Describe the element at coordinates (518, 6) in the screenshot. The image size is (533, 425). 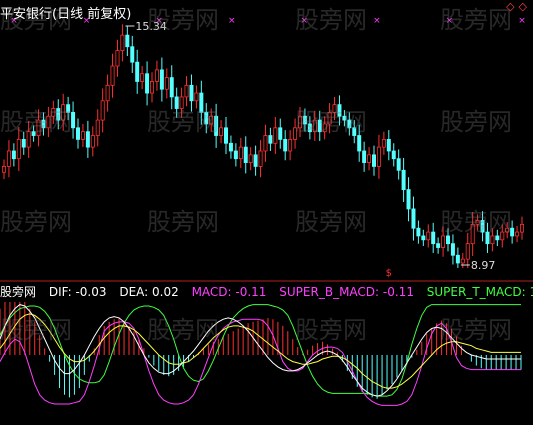
I see `corner-diamond-icons: ◇◇` at that location.